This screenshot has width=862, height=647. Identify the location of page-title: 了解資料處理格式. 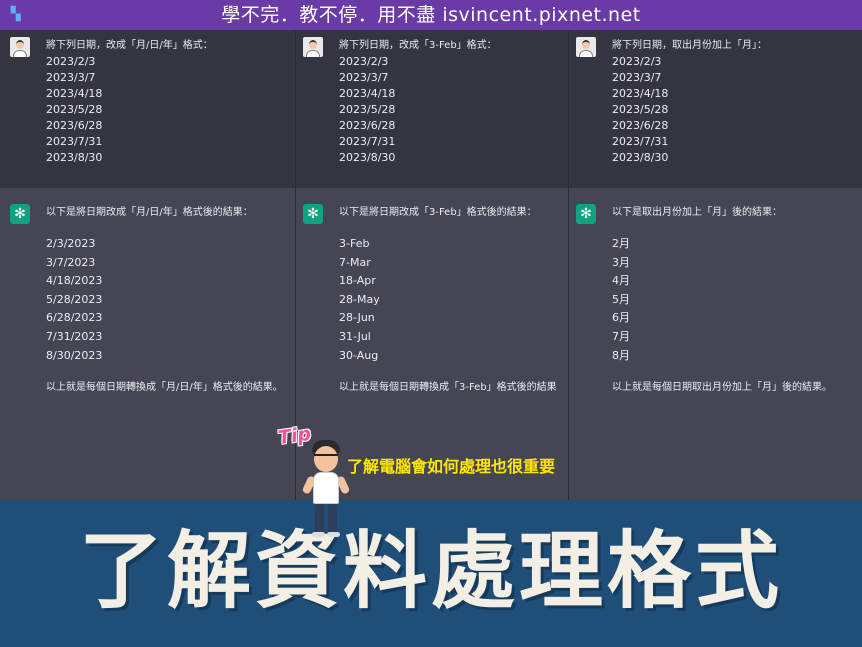
(430, 571).